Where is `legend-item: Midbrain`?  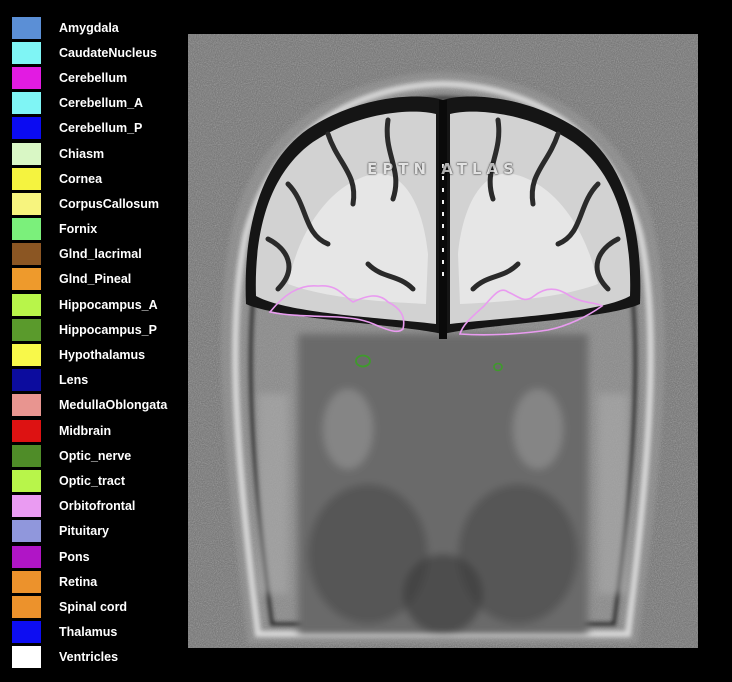
legend-item: Midbrain is located at coordinates (97, 430).